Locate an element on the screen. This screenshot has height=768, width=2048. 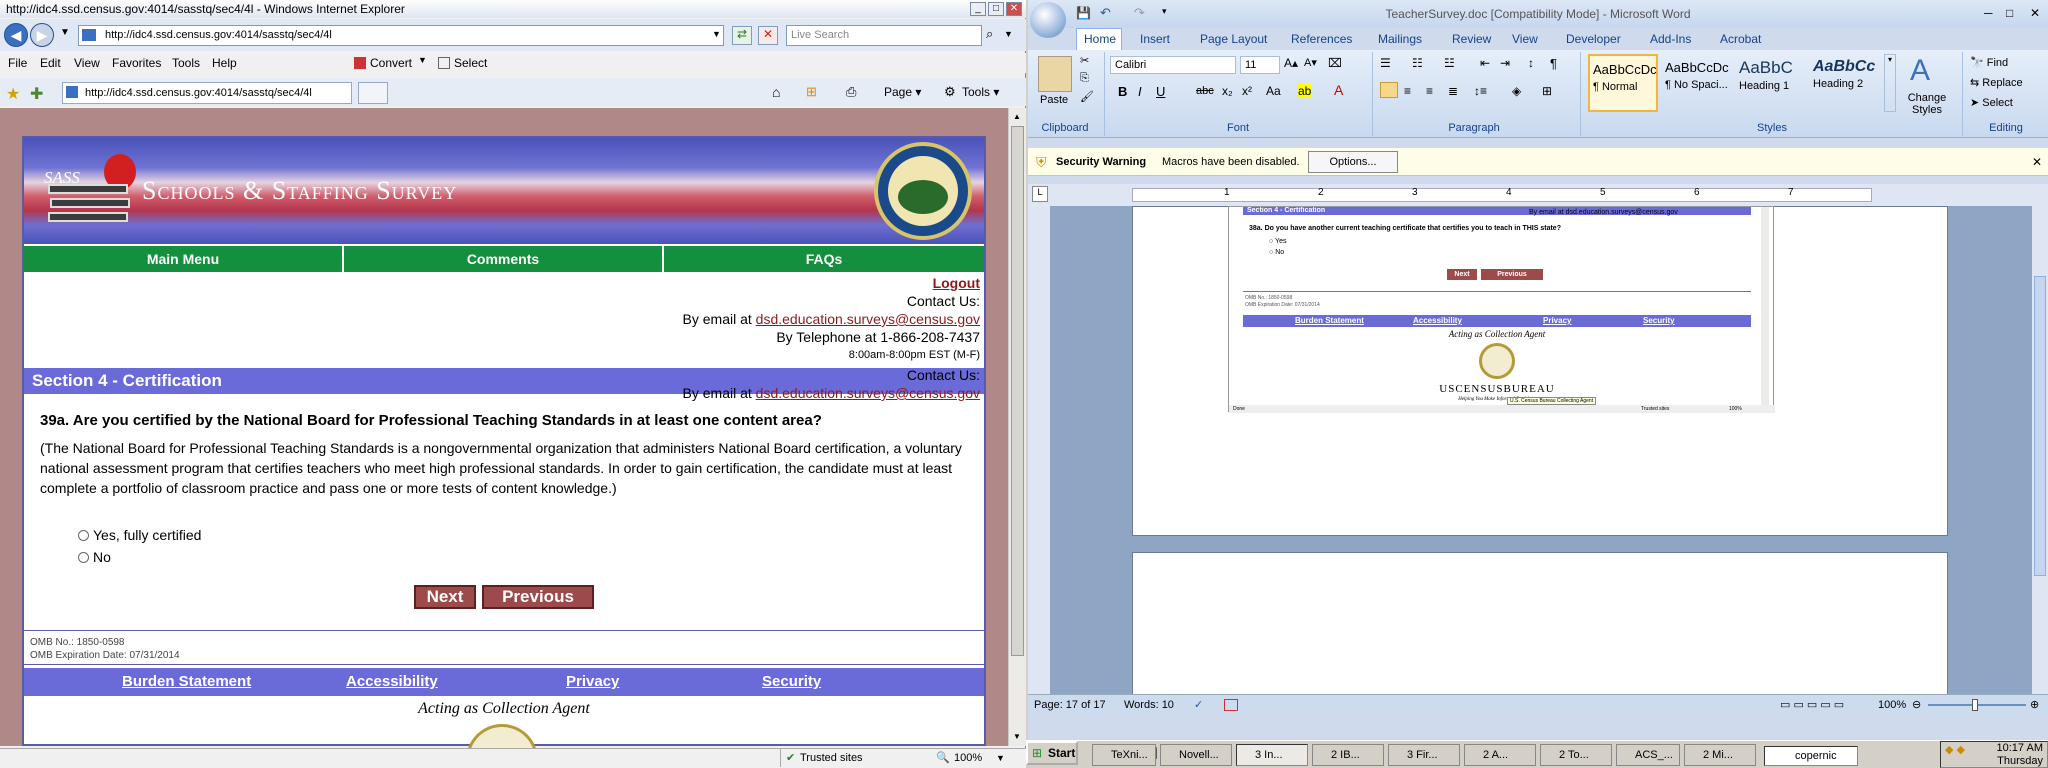
search-input: Live Search is located at coordinates (884, 35).